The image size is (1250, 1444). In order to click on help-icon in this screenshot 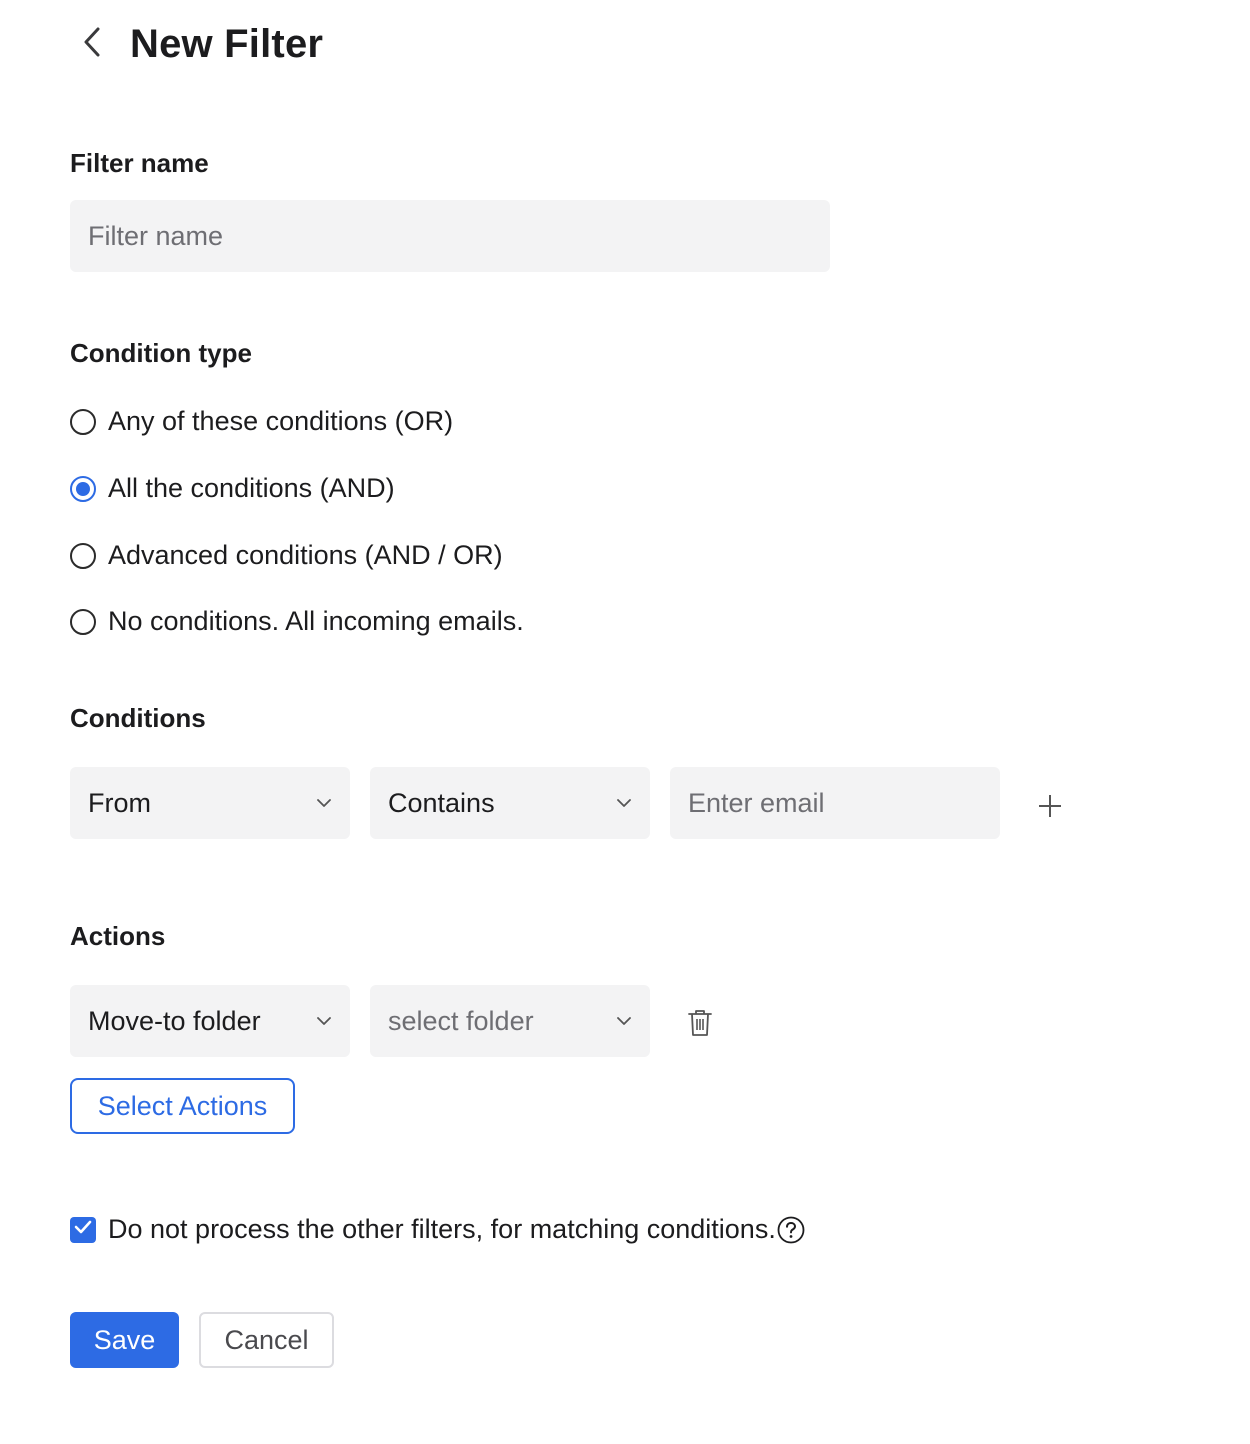, I will do `click(791, 1230)`.